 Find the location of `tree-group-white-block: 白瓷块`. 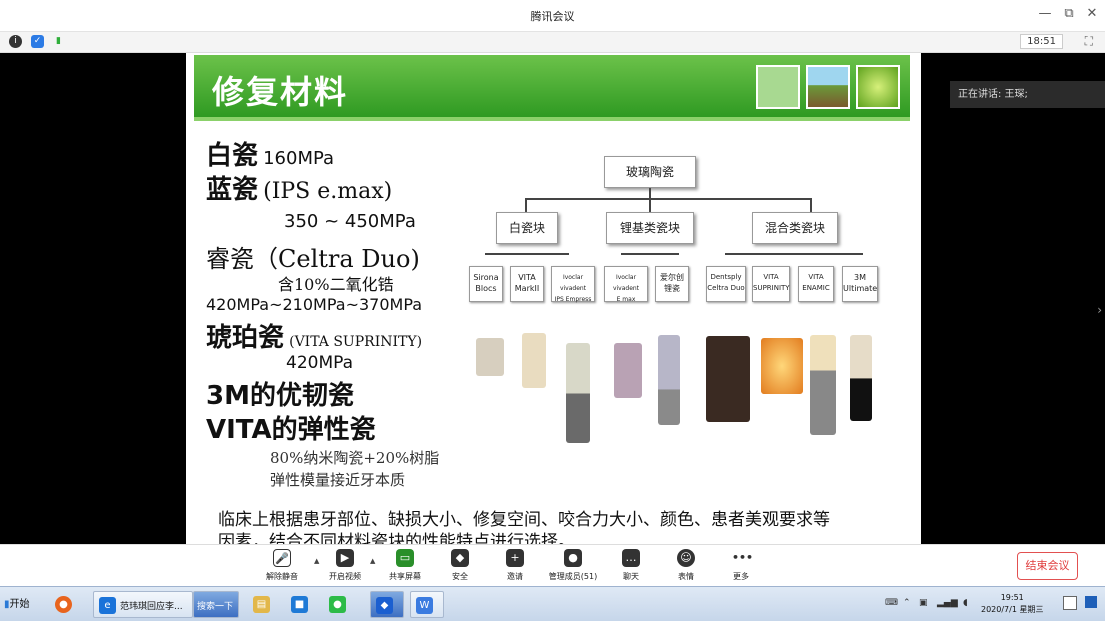

tree-group-white-block: 白瓷块 is located at coordinates (527, 228).